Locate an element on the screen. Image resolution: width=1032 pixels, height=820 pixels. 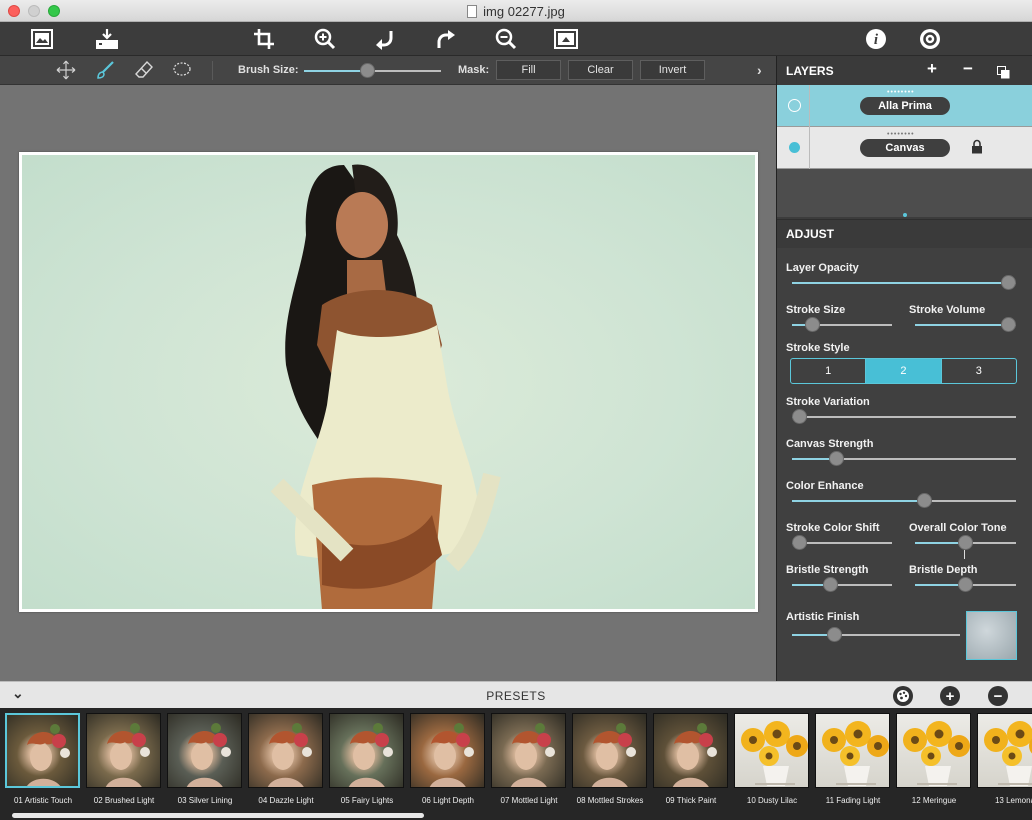
adjust-header: ADJUST is located at coordinates (904, 233).